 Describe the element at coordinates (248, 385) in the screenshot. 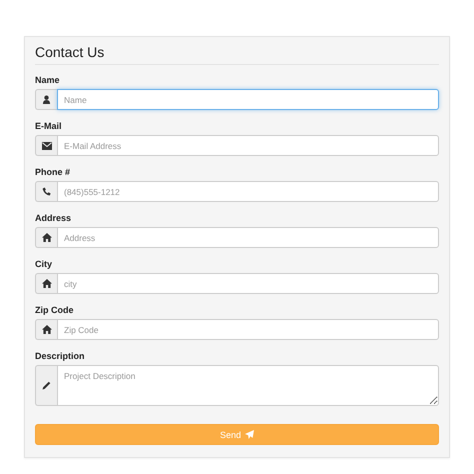

I see `description-field: Project Description` at that location.